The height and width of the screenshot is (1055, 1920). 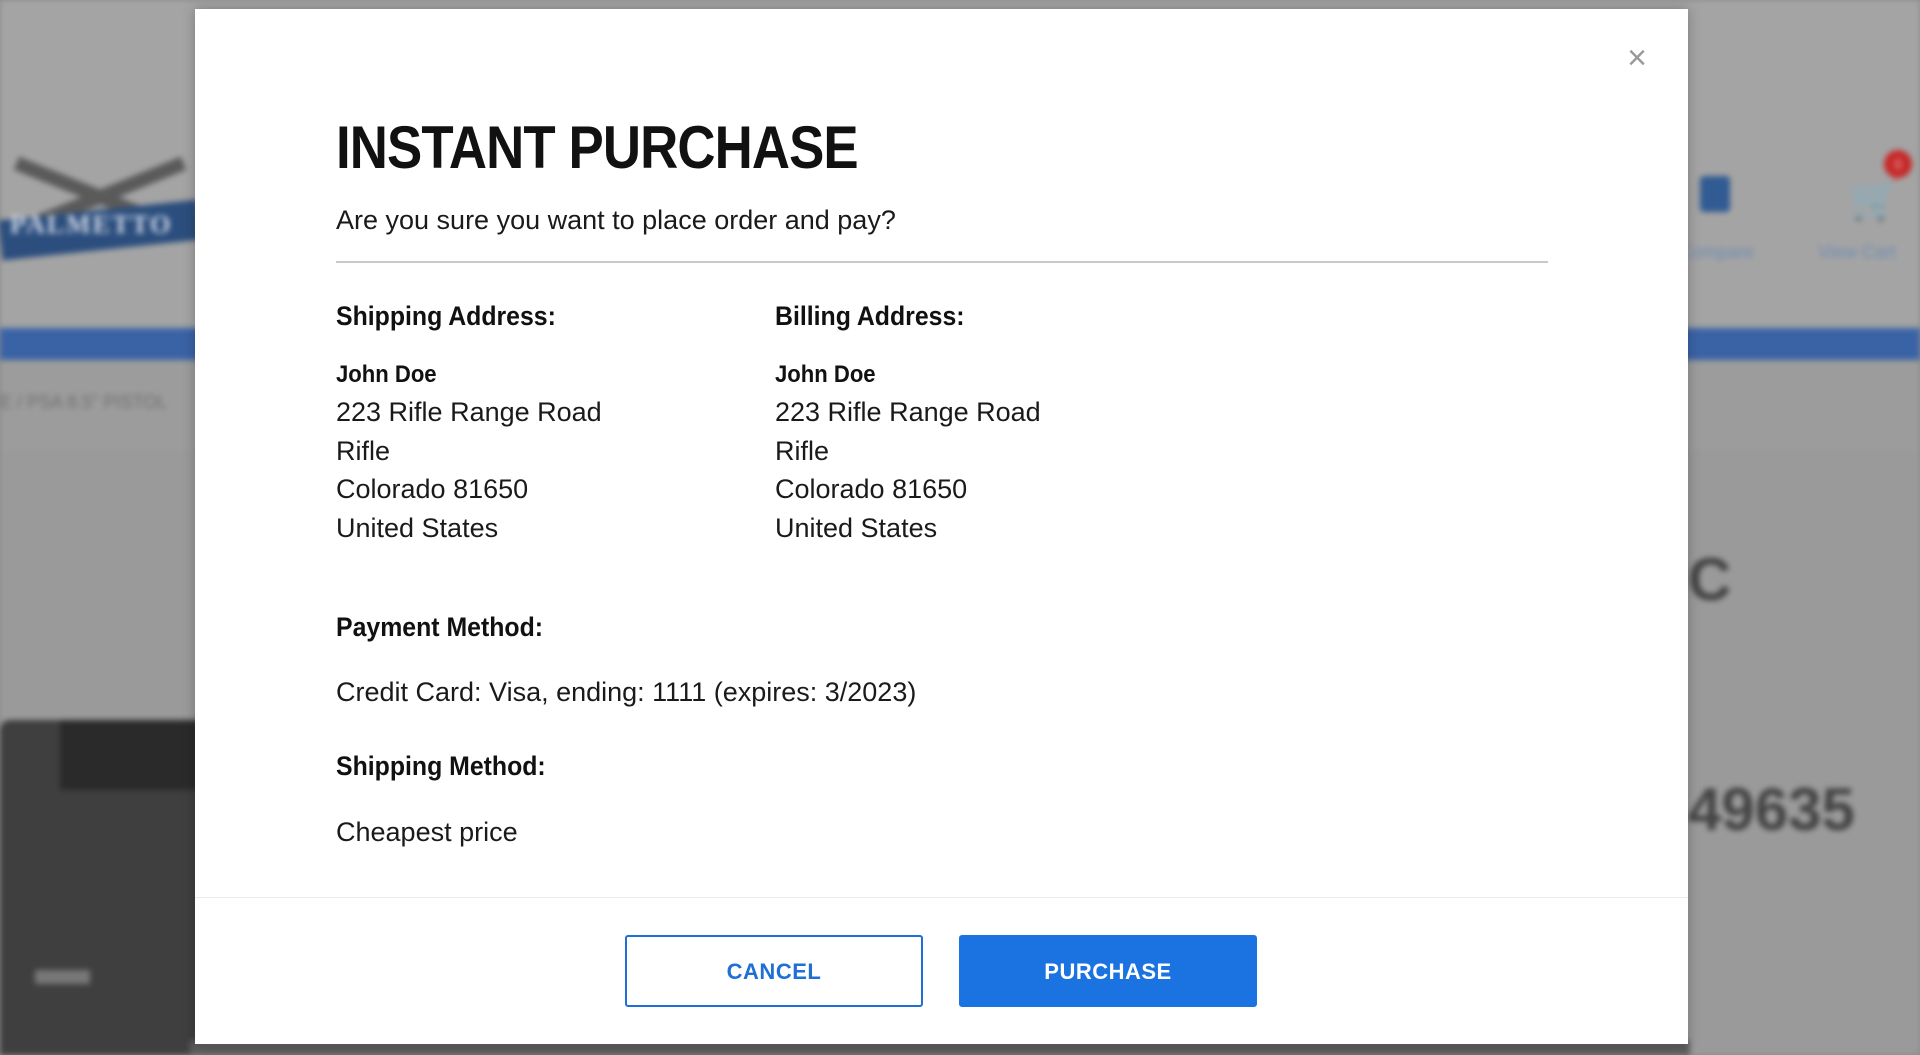 I want to click on shipping-method-label: Shipping Method:, so click(x=441, y=766).